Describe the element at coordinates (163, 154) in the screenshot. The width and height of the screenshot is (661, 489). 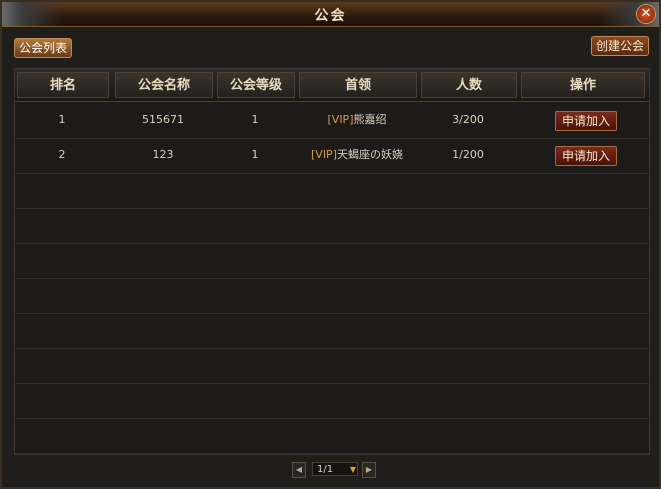
I see `guild-name-cell: 123` at that location.